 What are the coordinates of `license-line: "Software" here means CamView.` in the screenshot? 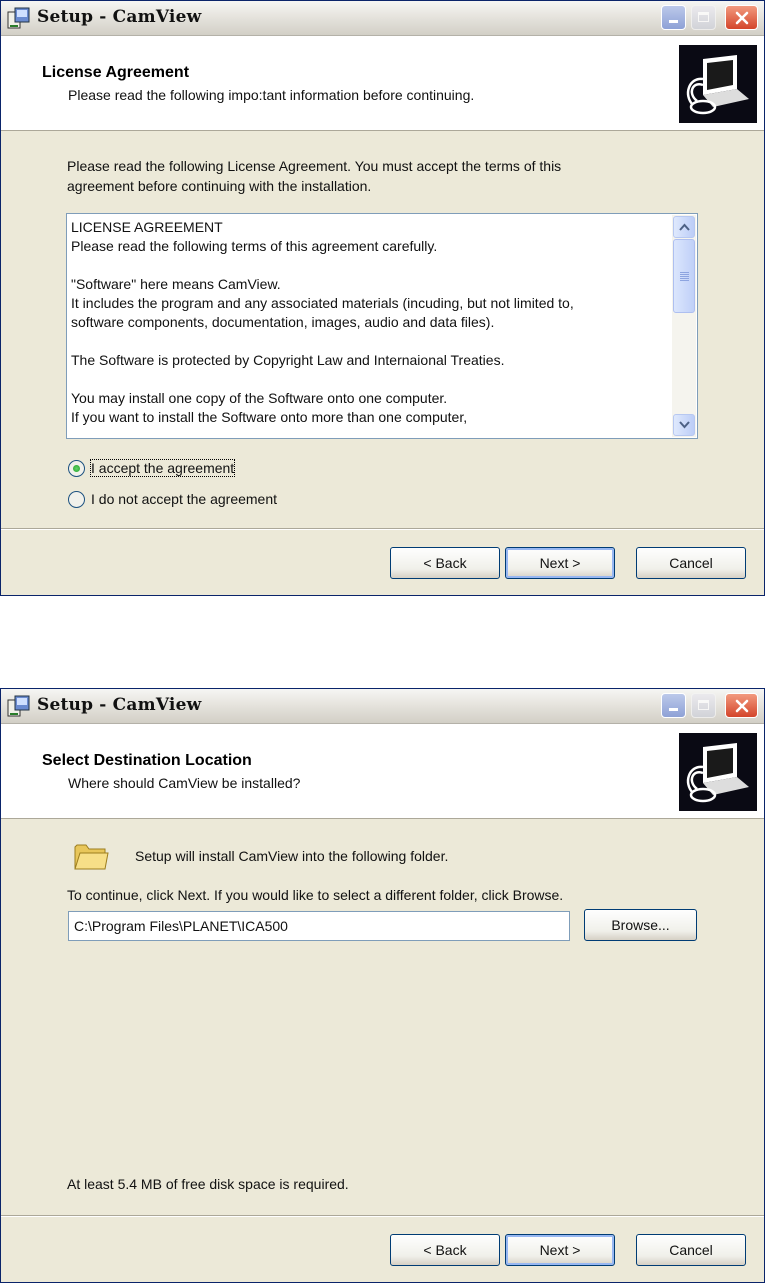 It's located at (176, 284).